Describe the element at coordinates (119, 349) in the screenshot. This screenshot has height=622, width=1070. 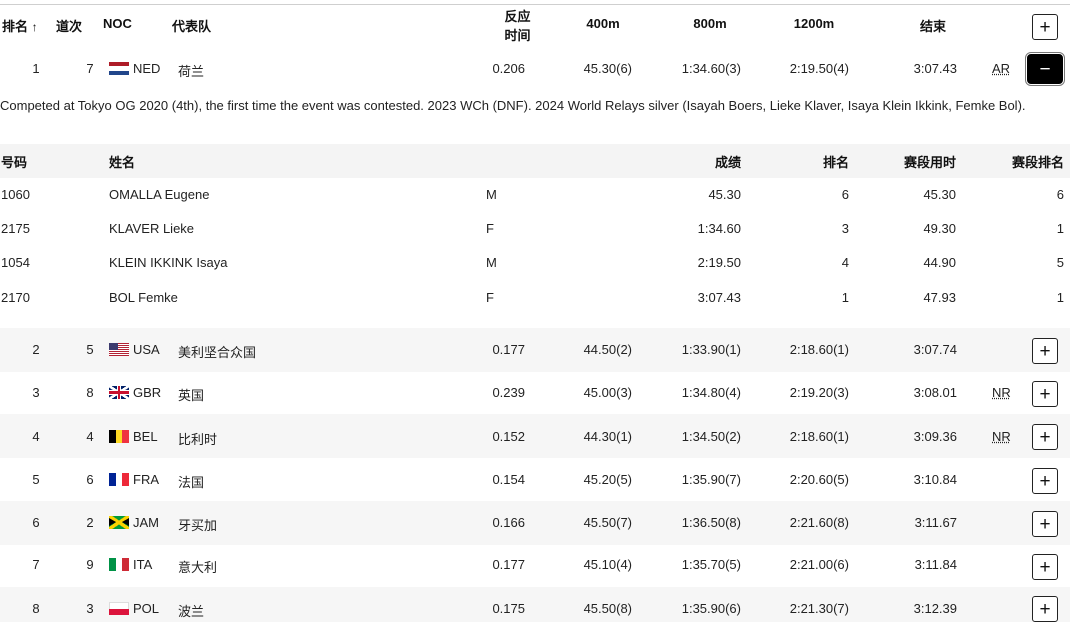
I see `flag-usa-icon` at that location.